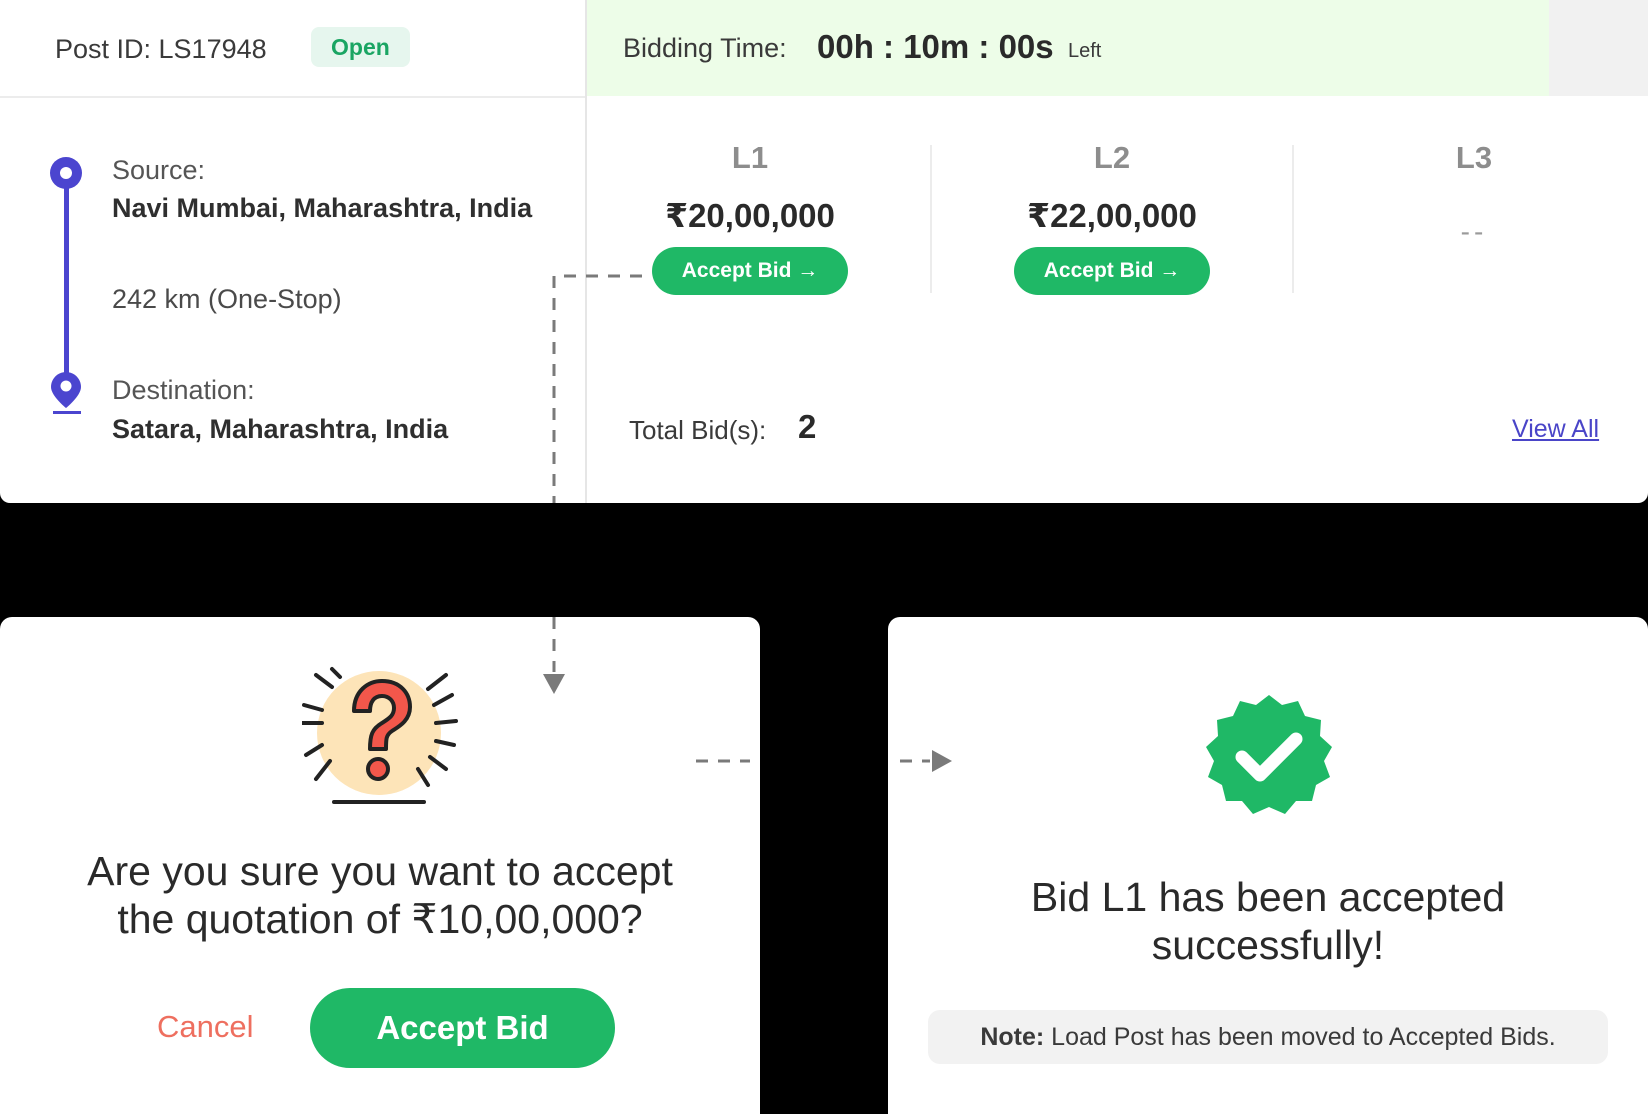 This screenshot has height=1114, width=1648. I want to click on arrow-down-icon, so click(554, 684).